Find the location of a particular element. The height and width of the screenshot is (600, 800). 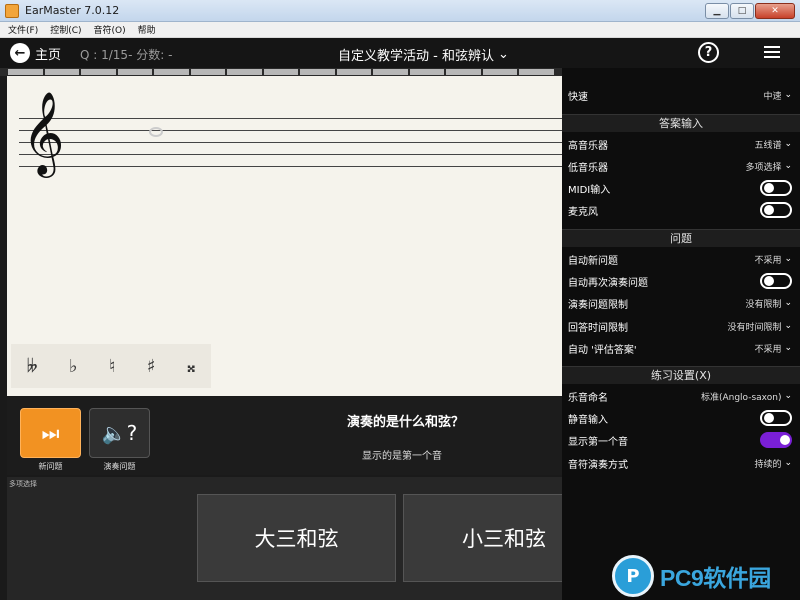

activity-title-dropdown: 自定义教学活动 - 和弦辨认 ⌄ is located at coordinates (423, 54).